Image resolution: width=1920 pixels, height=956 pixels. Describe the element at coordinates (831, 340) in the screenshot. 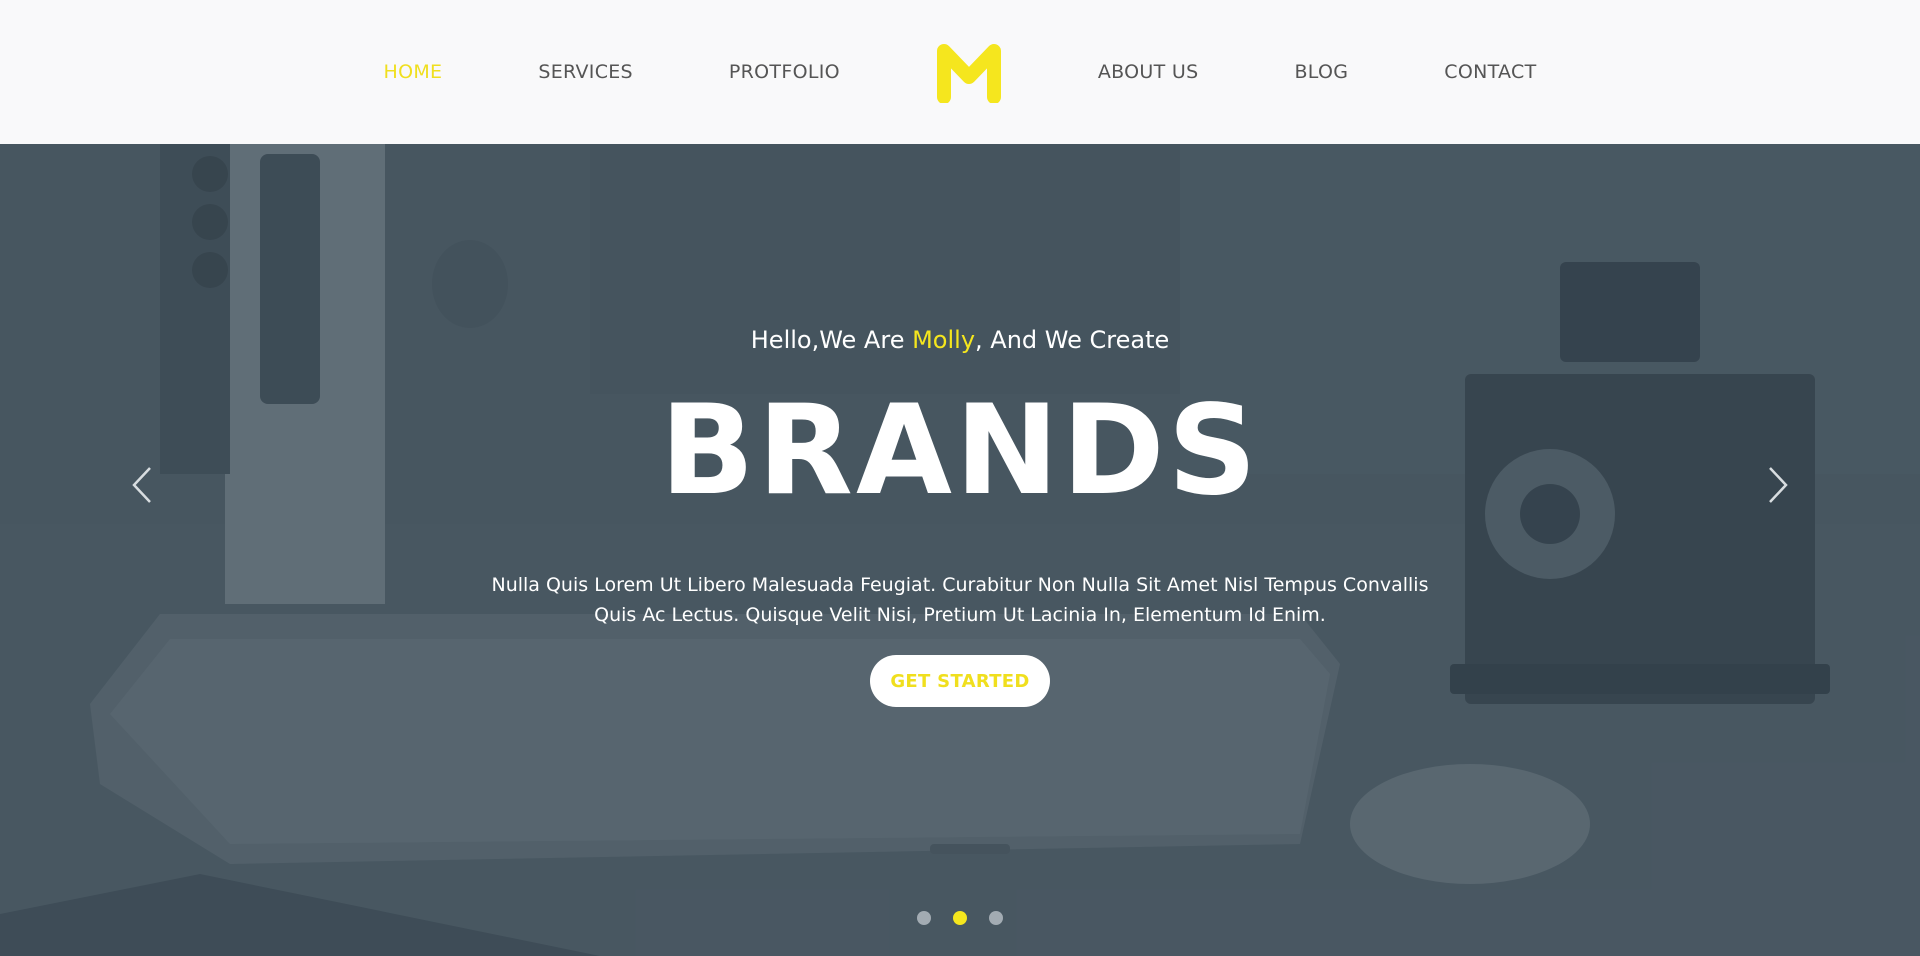

I see `hero-intro-before: Hello,We Are` at that location.